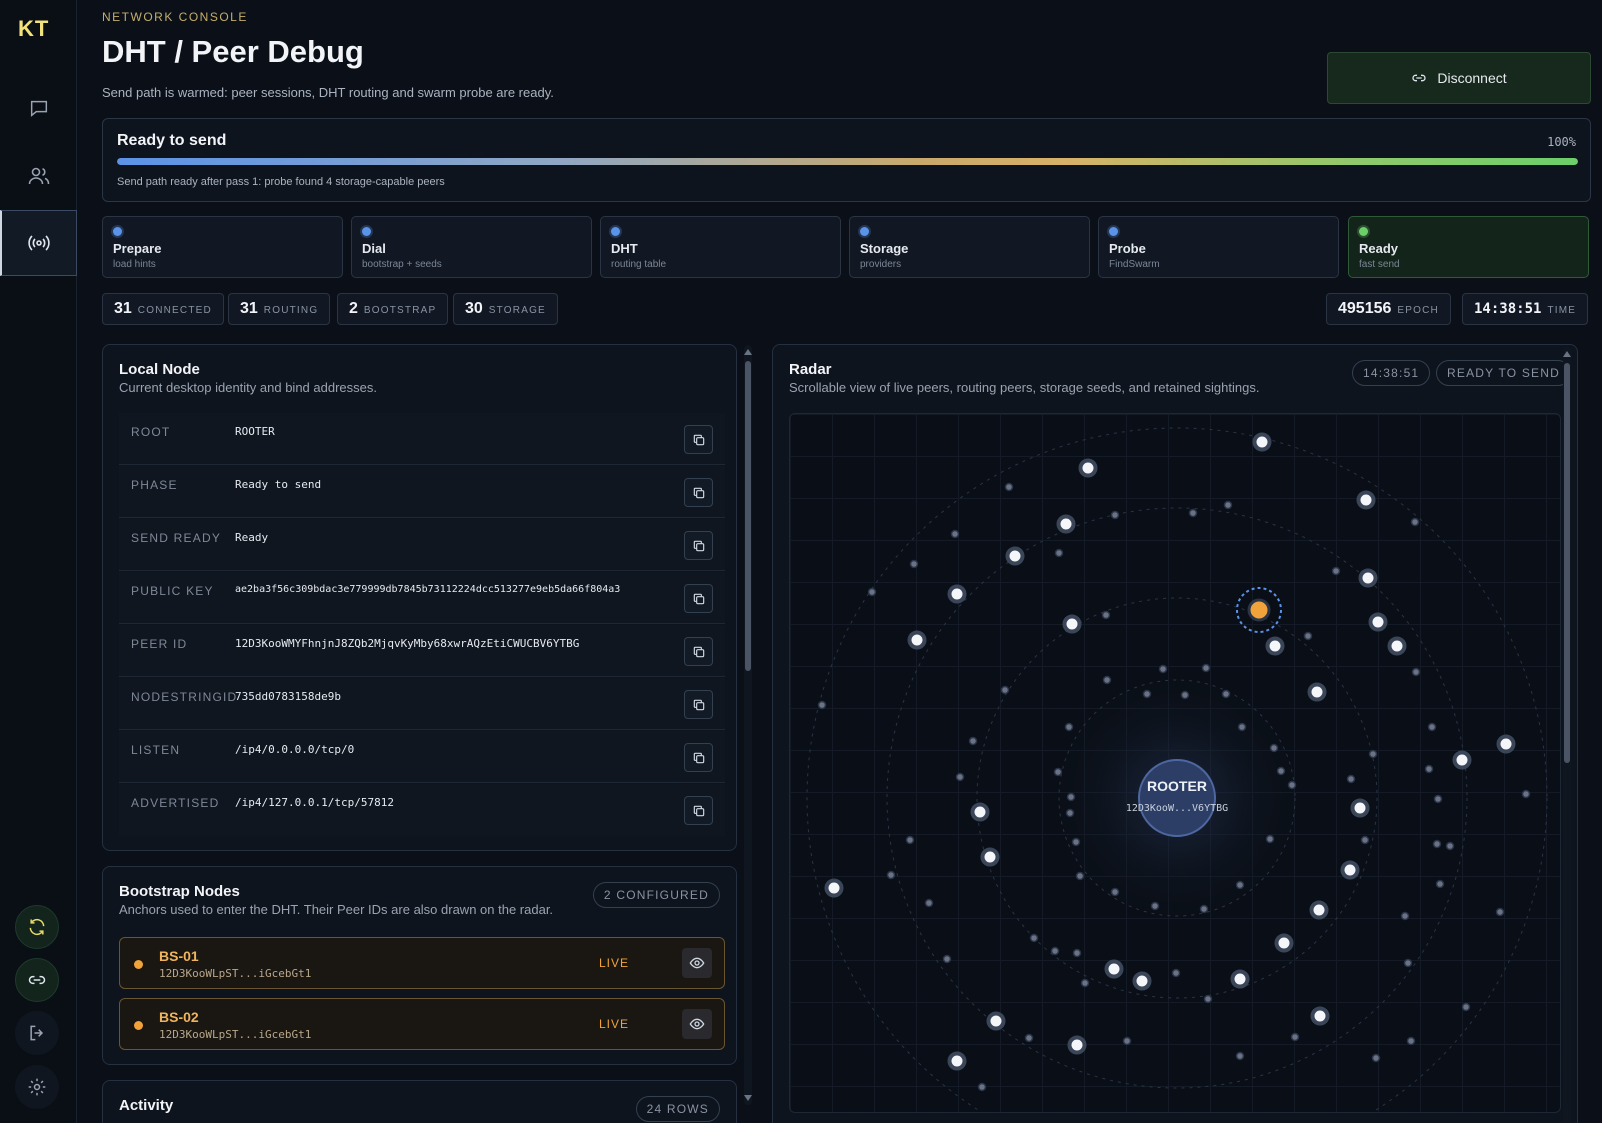  What do you see at coordinates (37, 1087) in the screenshot?
I see `settings-button` at bounding box center [37, 1087].